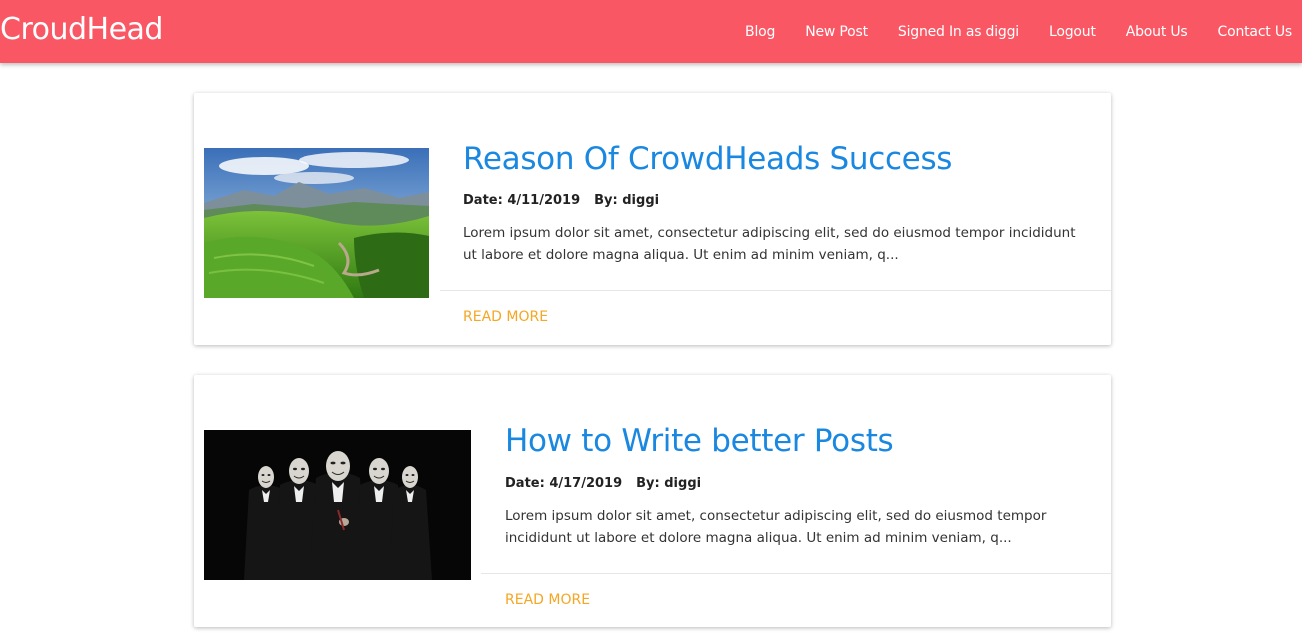  What do you see at coordinates (522, 200) in the screenshot?
I see `post-date: Date: 4/11/2019` at bounding box center [522, 200].